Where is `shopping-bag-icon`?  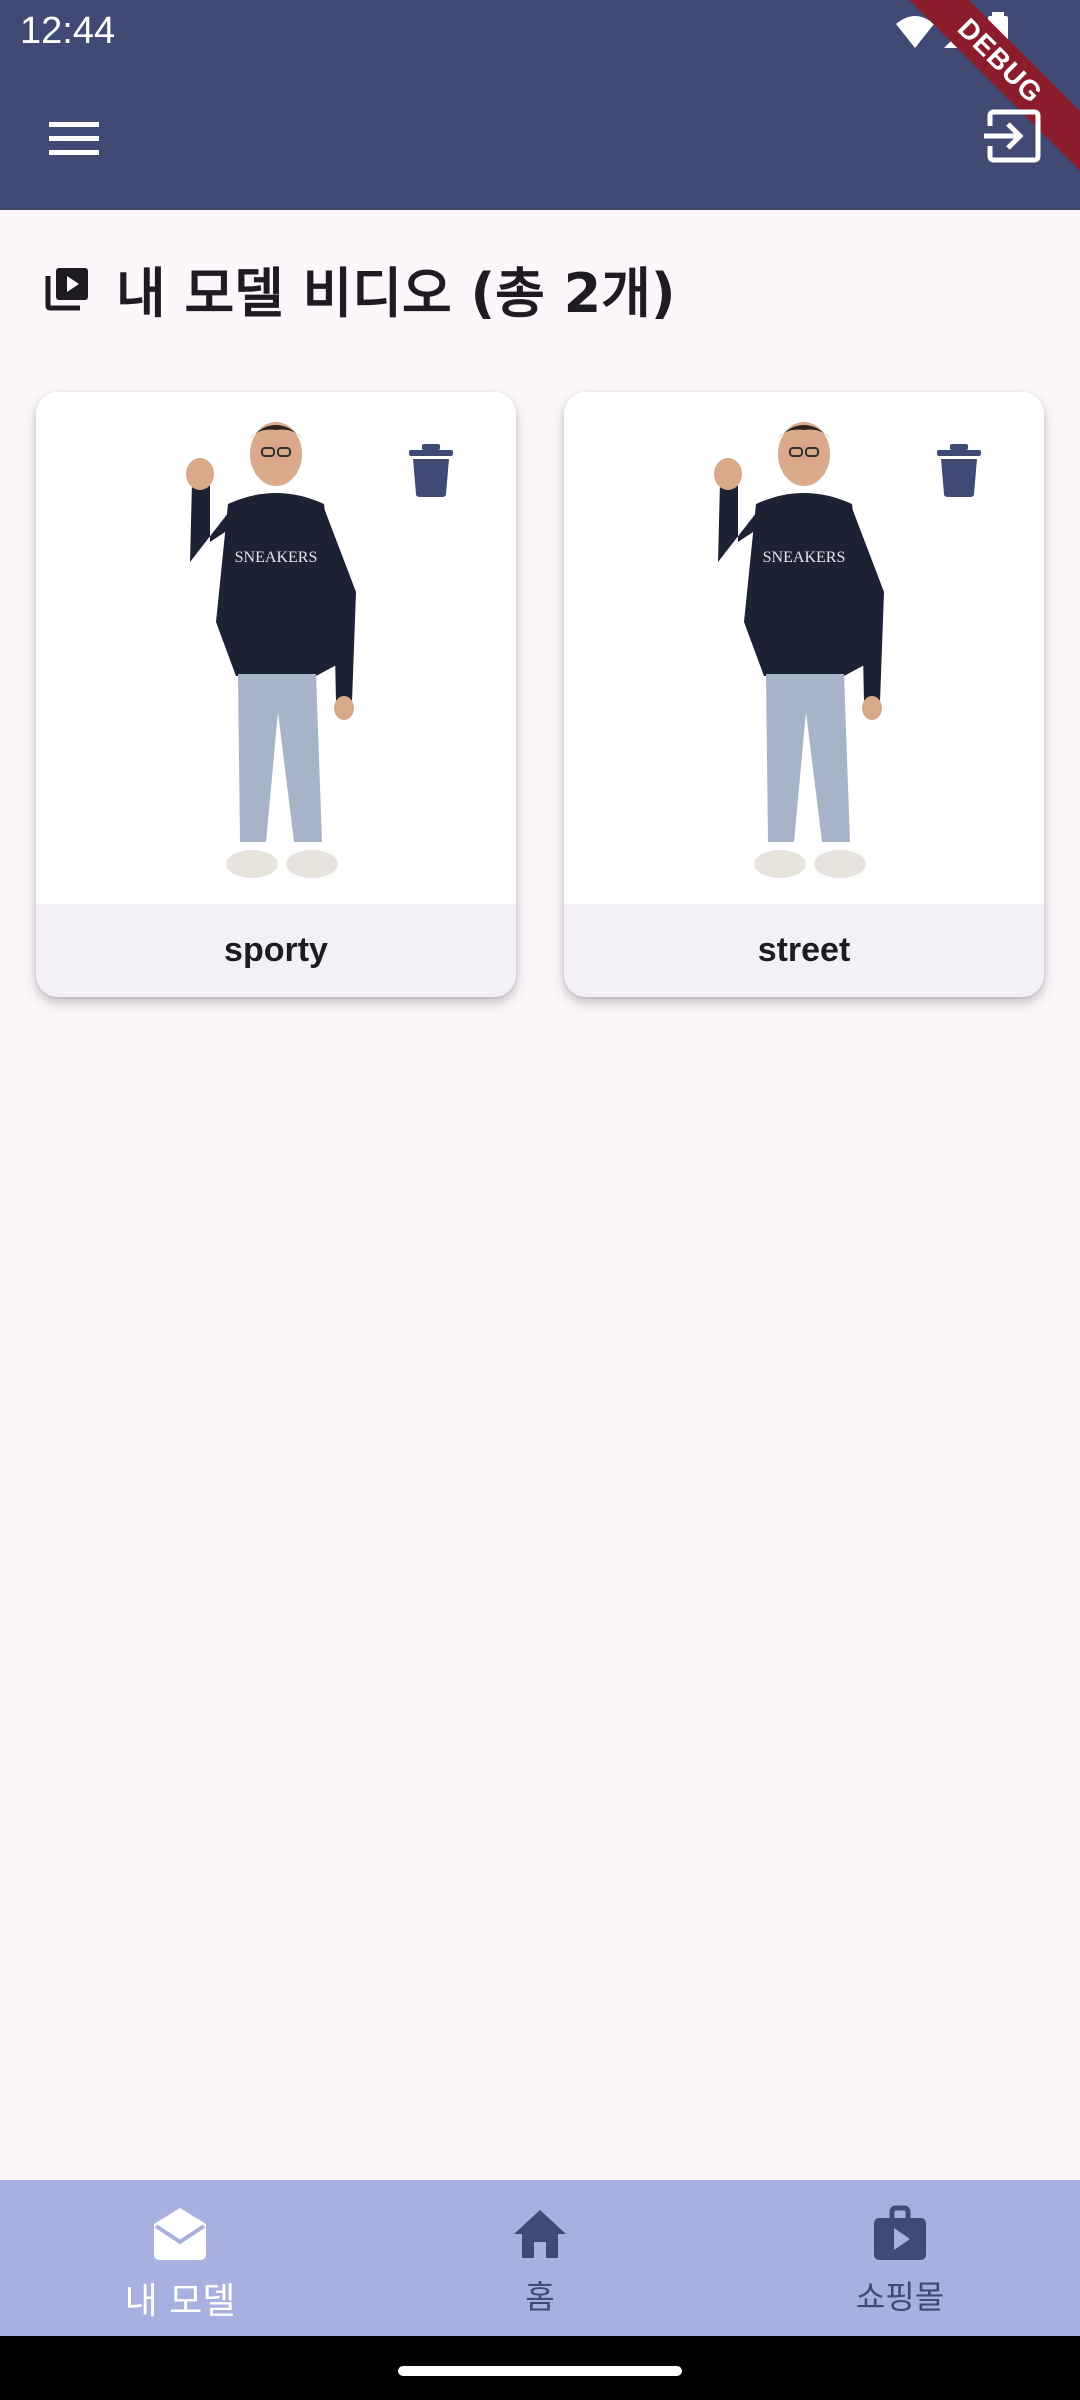 shopping-bag-icon is located at coordinates (900, 2232).